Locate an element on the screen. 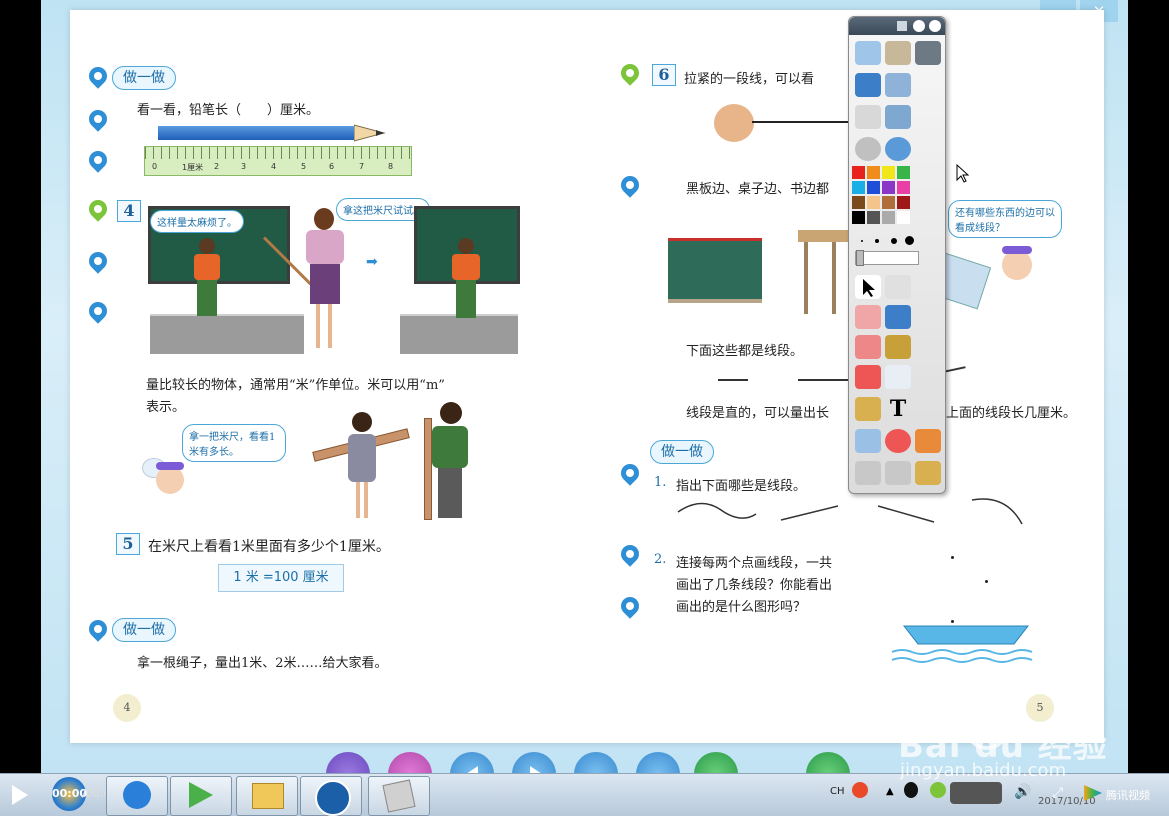 The height and width of the screenshot is (816, 1169). annotation-tool-palette: T is located at coordinates (897, 255).